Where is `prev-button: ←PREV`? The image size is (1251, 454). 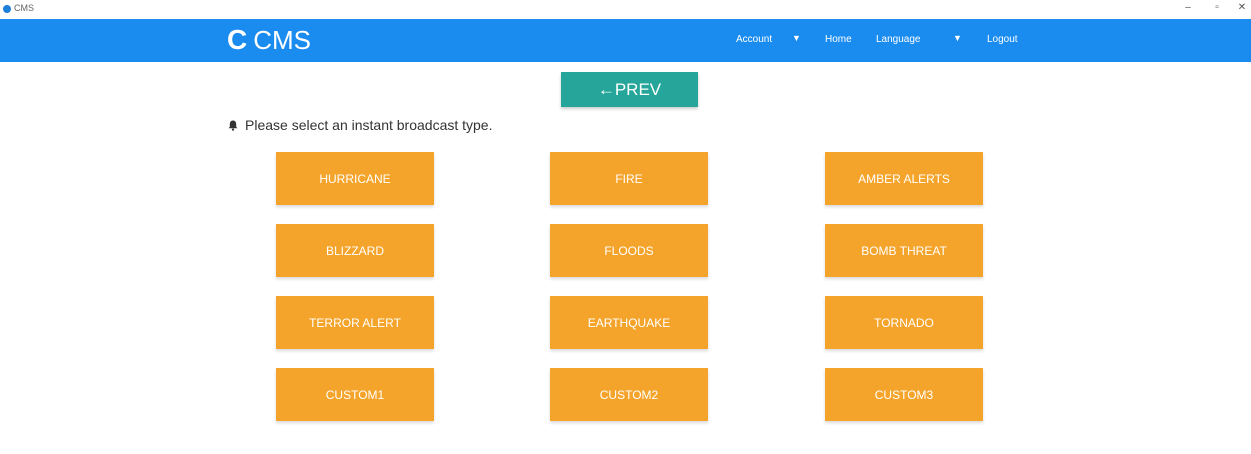 prev-button: ←PREV is located at coordinates (629, 89).